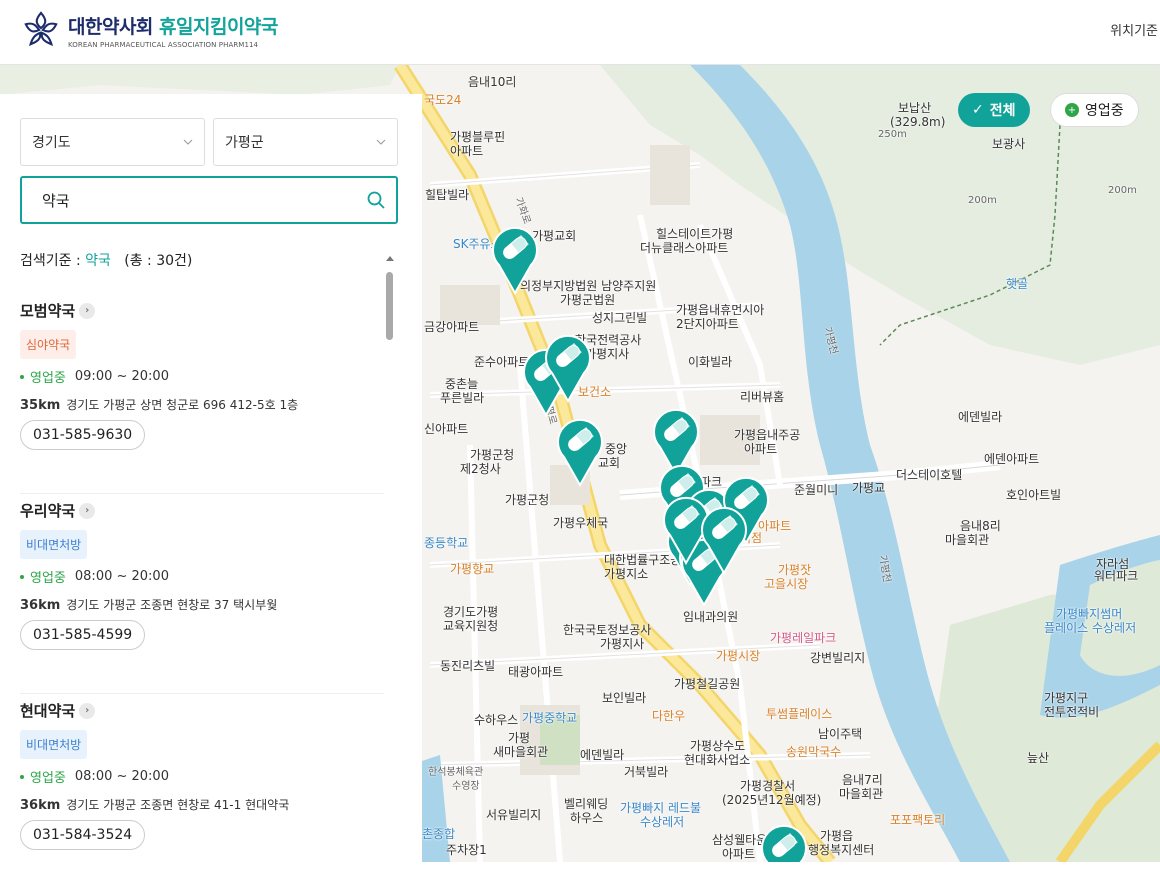  Describe the element at coordinates (40, 605) in the screenshot. I see `distance: 36km` at that location.